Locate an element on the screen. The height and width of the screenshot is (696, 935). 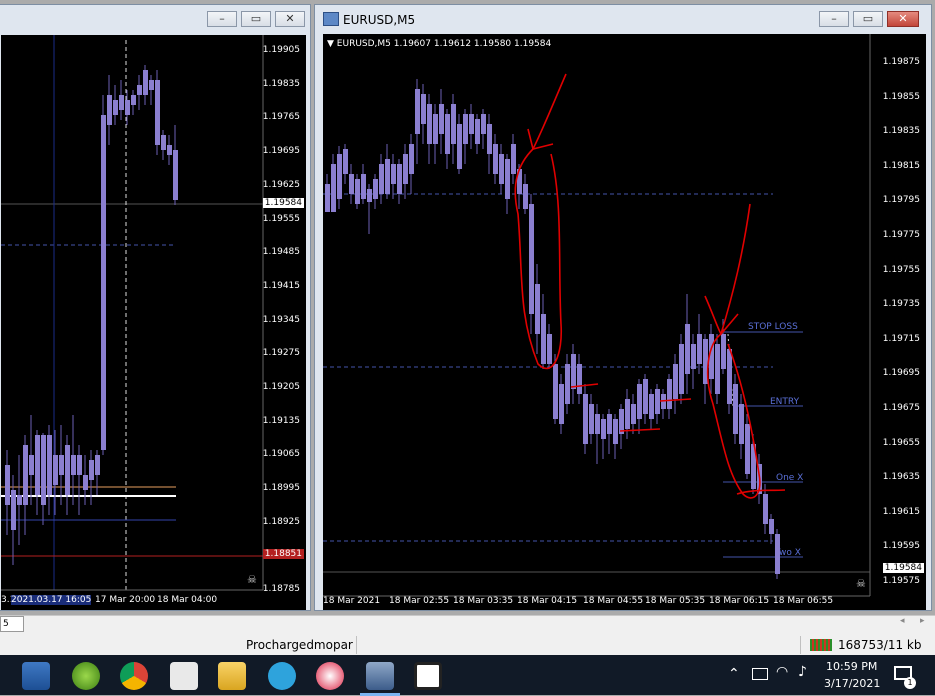
current-price-tag: 1.19584 is located at coordinates (903, 568).